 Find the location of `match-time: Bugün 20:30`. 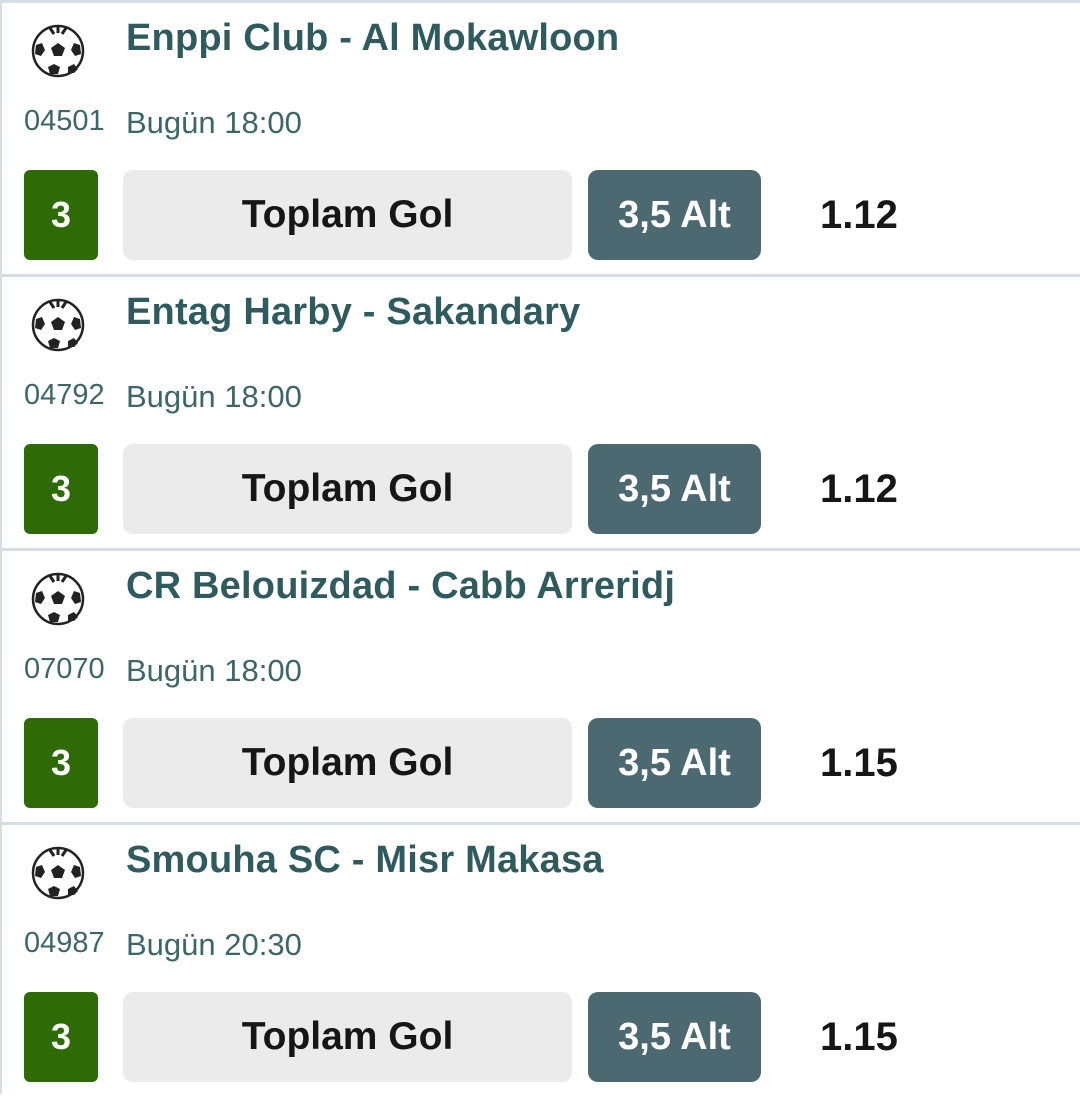

match-time: Bugün 20:30 is located at coordinates (214, 944).